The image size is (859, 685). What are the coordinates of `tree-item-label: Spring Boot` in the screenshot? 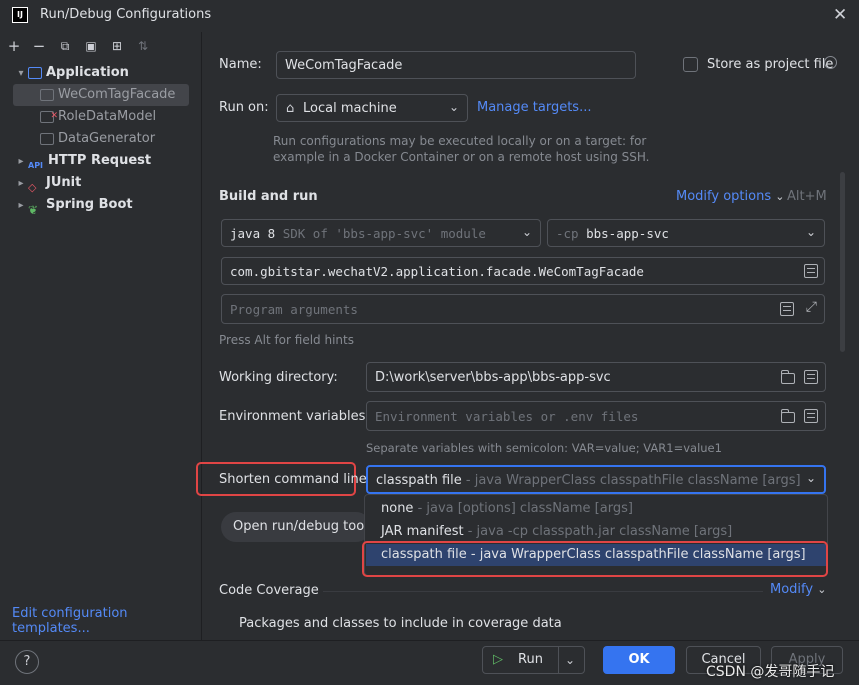 It's located at (89, 204).